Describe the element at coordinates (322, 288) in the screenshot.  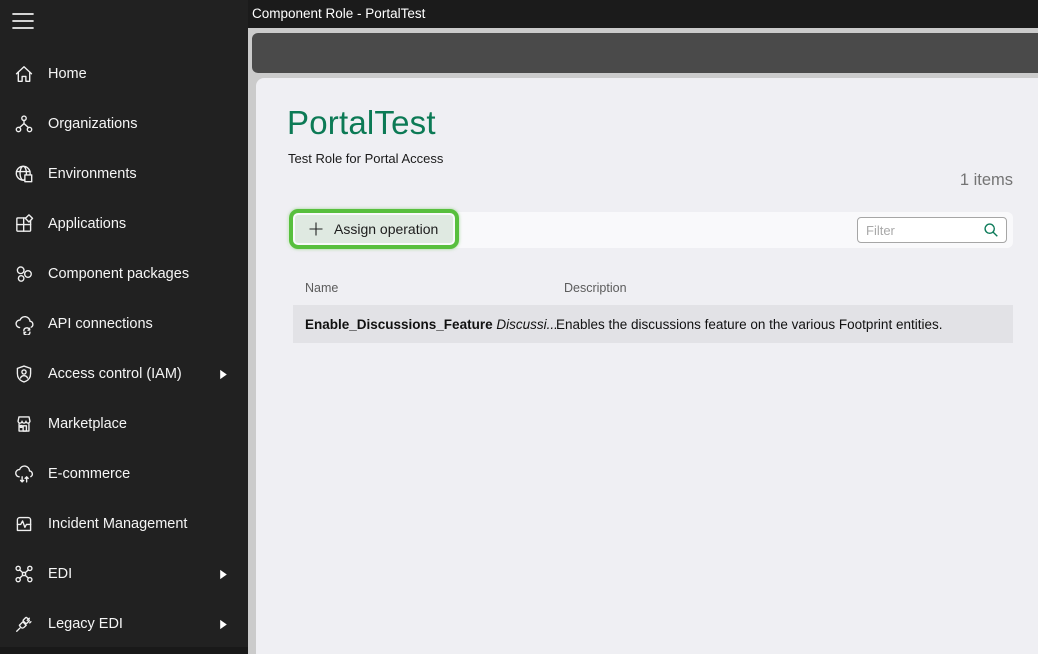
I see `column-header-name: Name` at that location.